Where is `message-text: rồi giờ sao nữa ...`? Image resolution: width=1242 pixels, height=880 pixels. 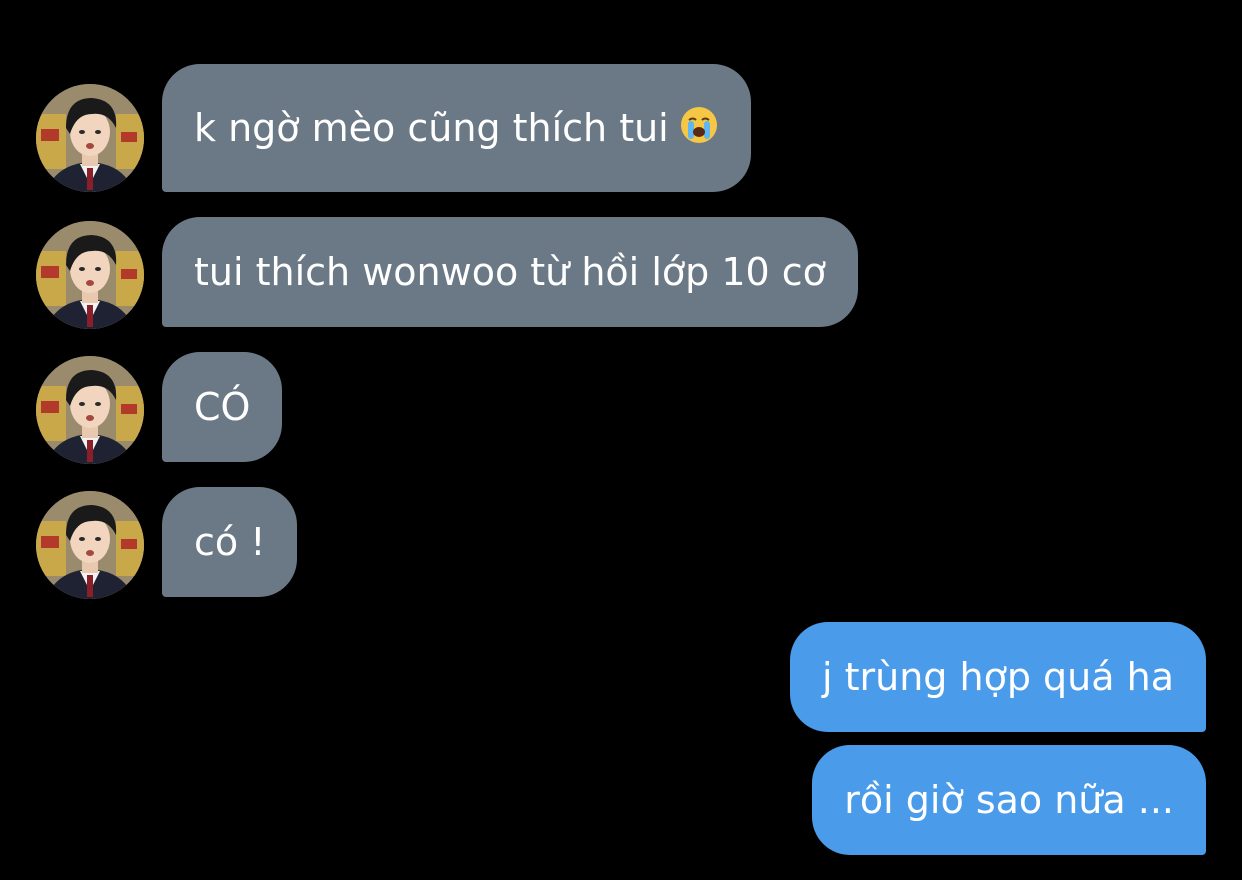
message-text: rồi giờ sao nữa ... is located at coordinates (1009, 800).